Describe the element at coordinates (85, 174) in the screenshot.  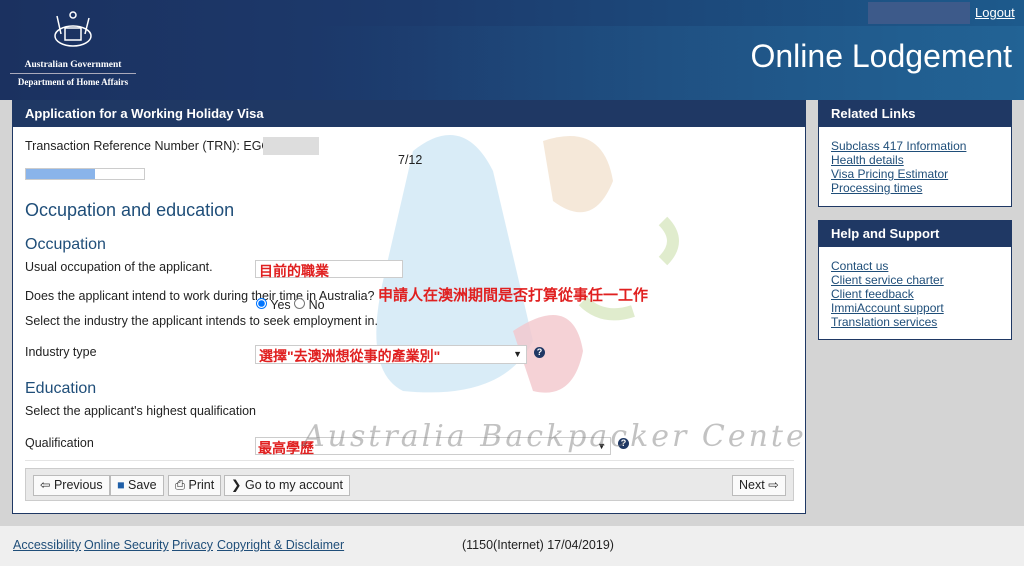
I see `progress-bar` at that location.